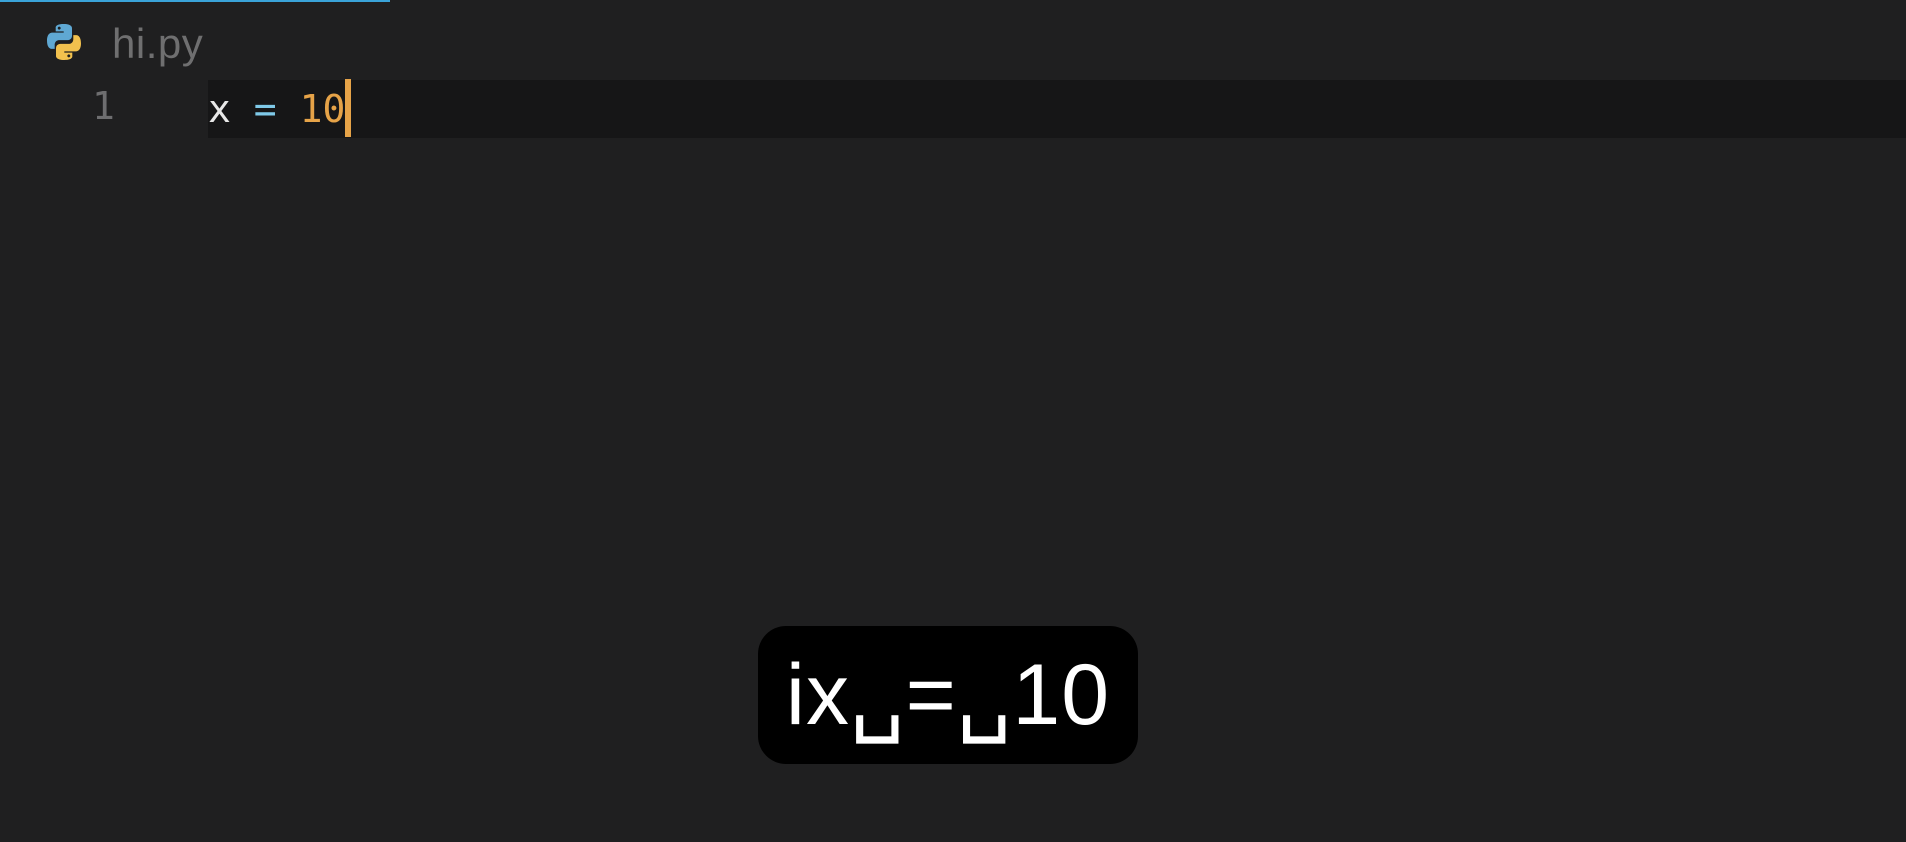  I want to click on text-cursor, so click(348, 107).